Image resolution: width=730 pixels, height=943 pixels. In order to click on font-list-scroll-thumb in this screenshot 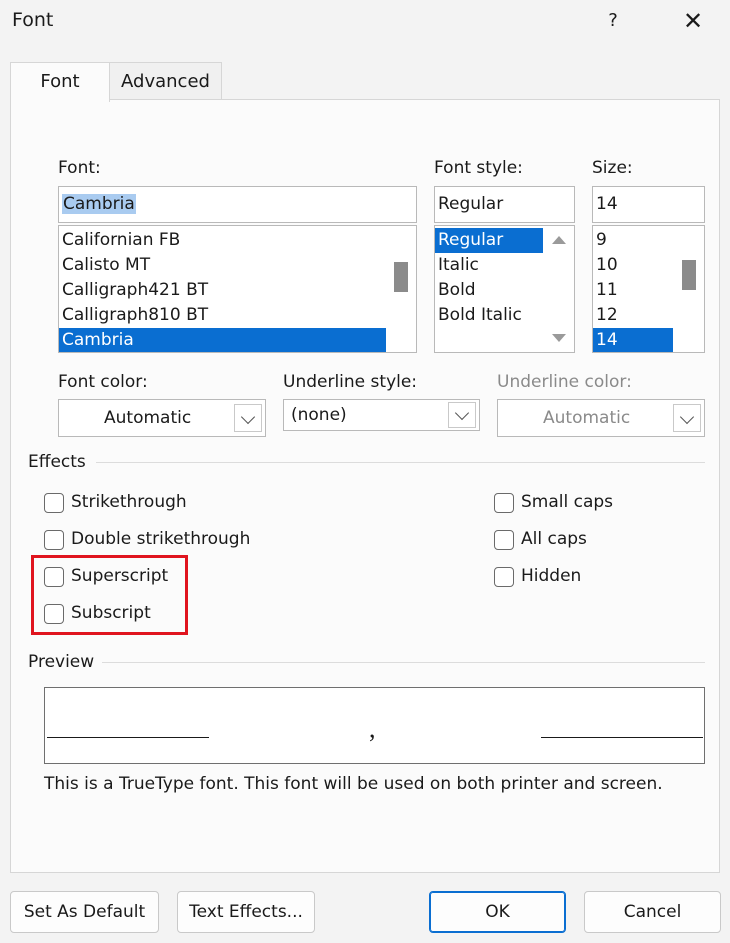, I will do `click(401, 277)`.